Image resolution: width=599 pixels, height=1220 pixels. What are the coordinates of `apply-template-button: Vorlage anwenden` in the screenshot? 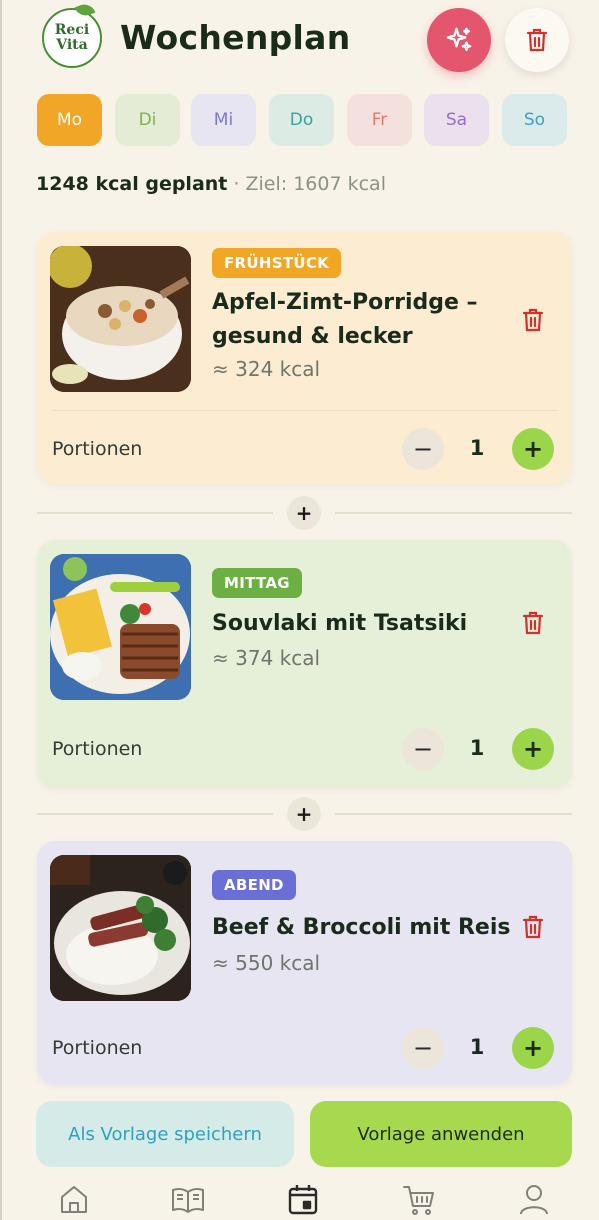 It's located at (441, 1134).